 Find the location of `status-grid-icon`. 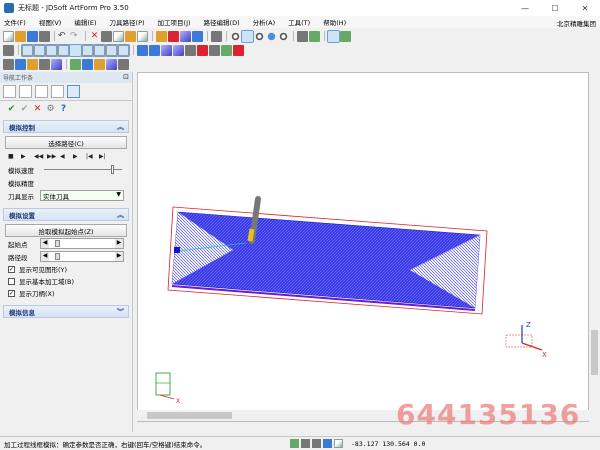

status-grid-icon is located at coordinates (316, 443).